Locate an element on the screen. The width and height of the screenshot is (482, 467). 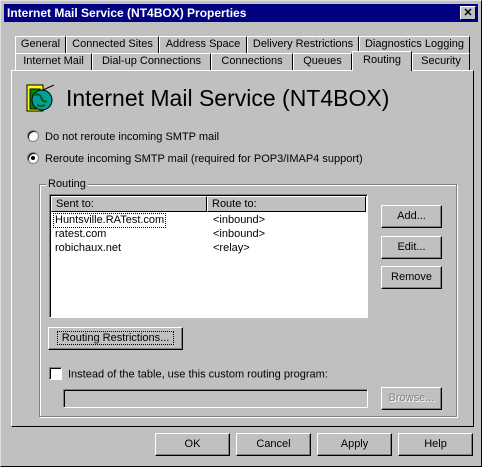
tab-address-space: Address Space is located at coordinates (203, 44).